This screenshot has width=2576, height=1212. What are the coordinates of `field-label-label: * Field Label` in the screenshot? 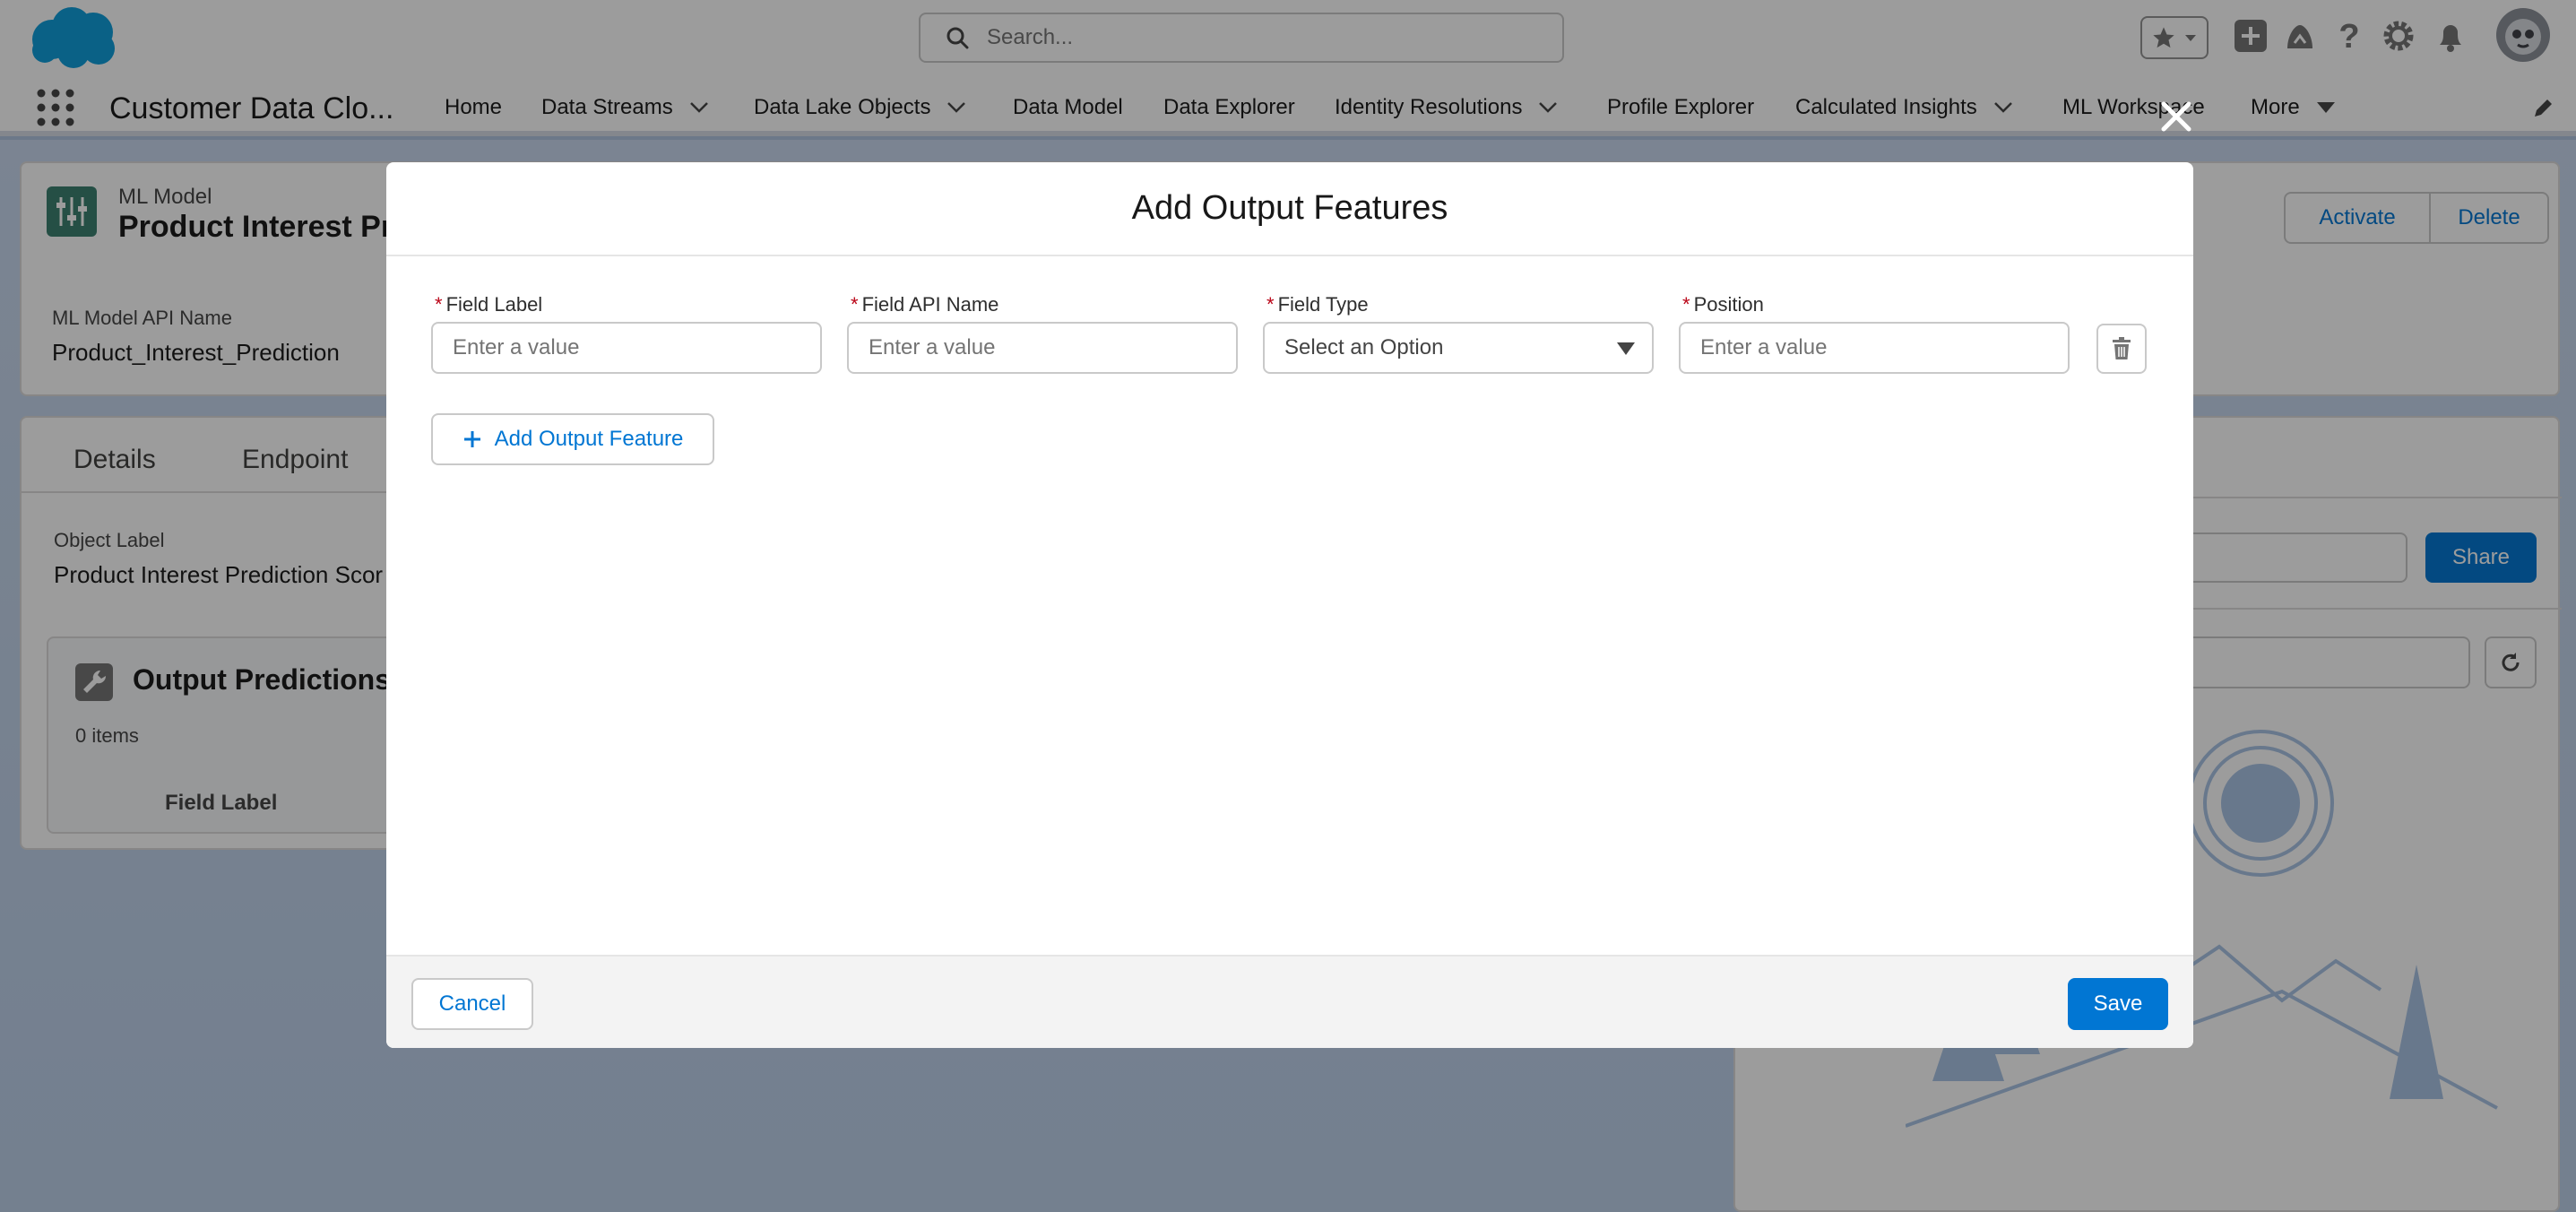 It's located at (489, 304).